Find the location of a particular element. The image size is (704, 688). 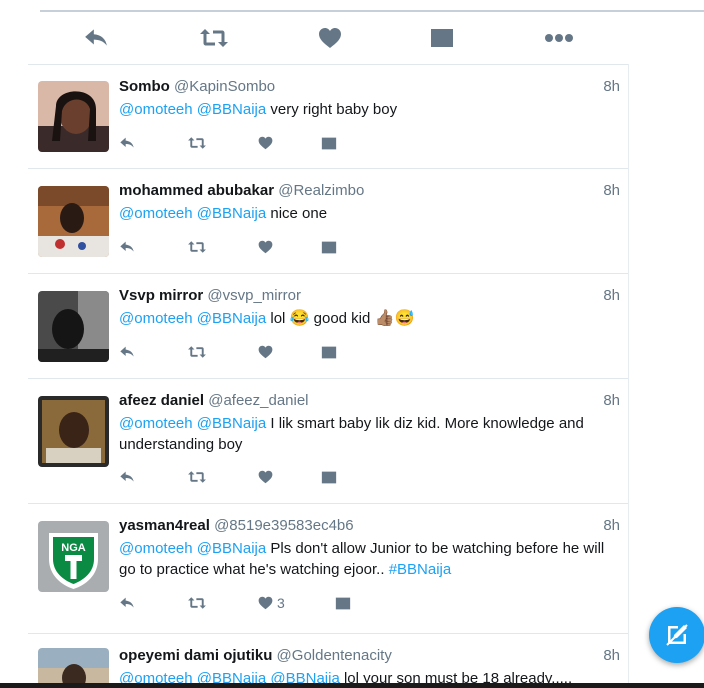

tweet-header: Sombo @KapinSombo is located at coordinates (197, 86).